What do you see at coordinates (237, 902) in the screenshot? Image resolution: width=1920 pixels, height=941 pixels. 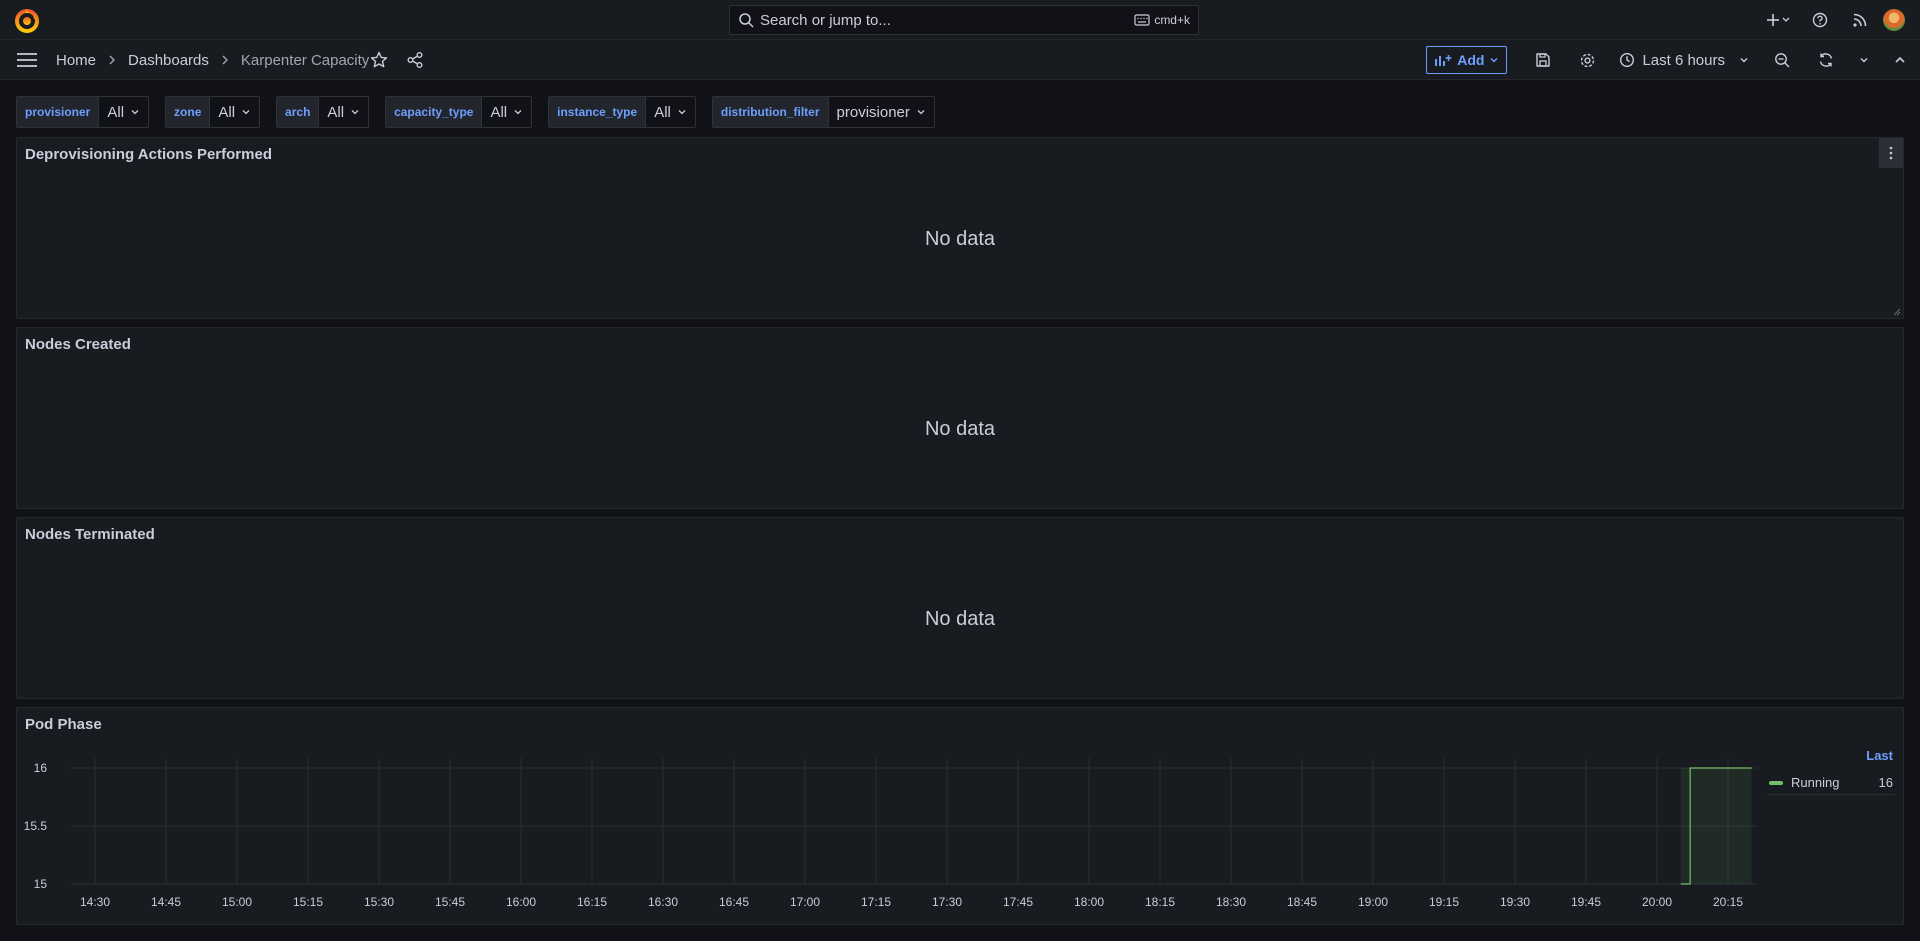 I see `x-tick-label: 15:00` at bounding box center [237, 902].